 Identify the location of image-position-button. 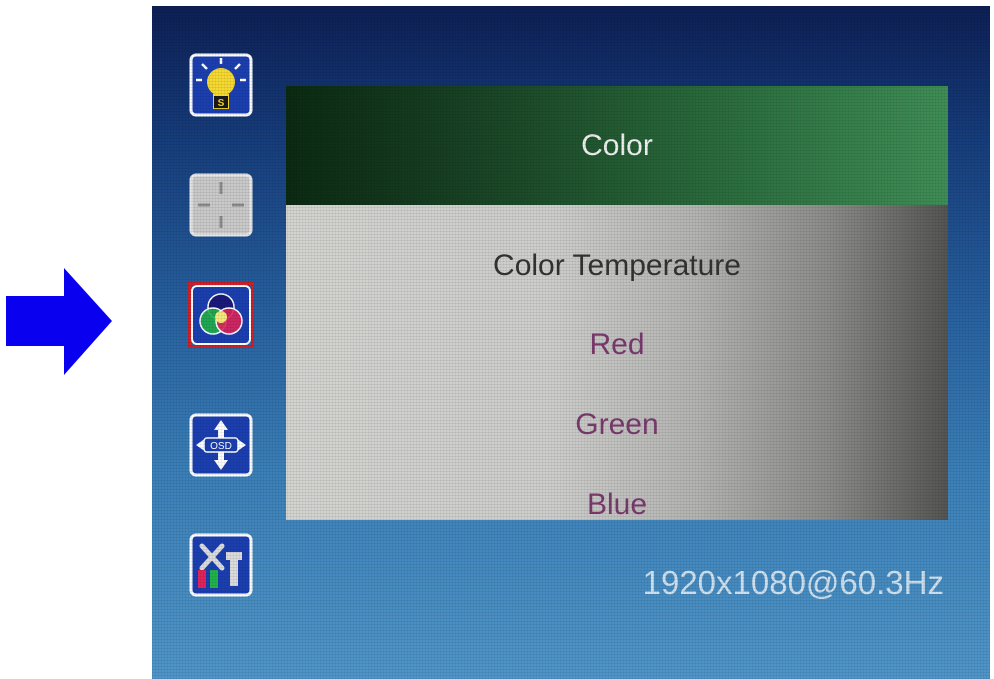
(221, 205).